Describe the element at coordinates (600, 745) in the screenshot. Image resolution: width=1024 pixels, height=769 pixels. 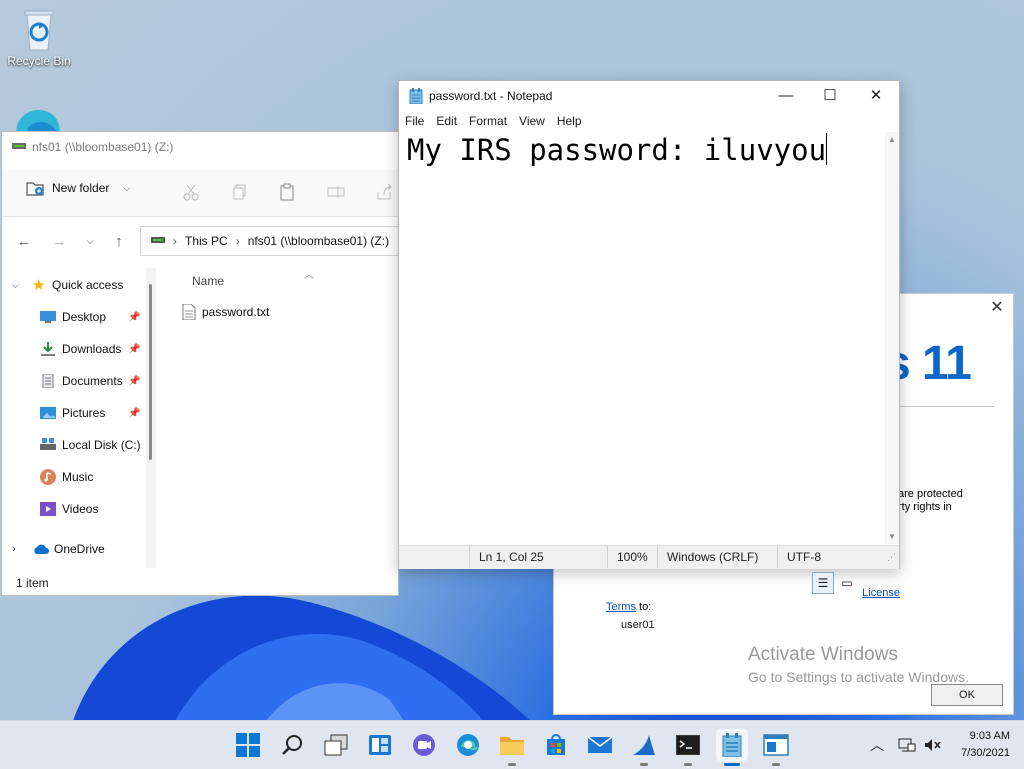
I see `mail-button` at that location.